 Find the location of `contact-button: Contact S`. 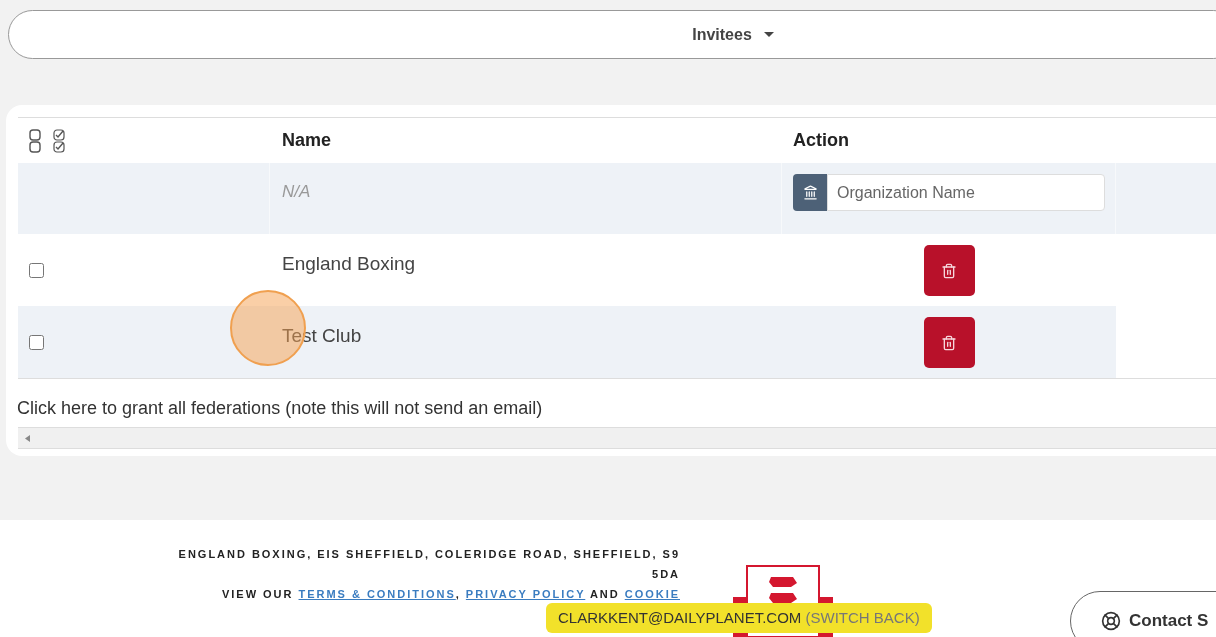

contact-button: Contact S is located at coordinates (1143, 614).